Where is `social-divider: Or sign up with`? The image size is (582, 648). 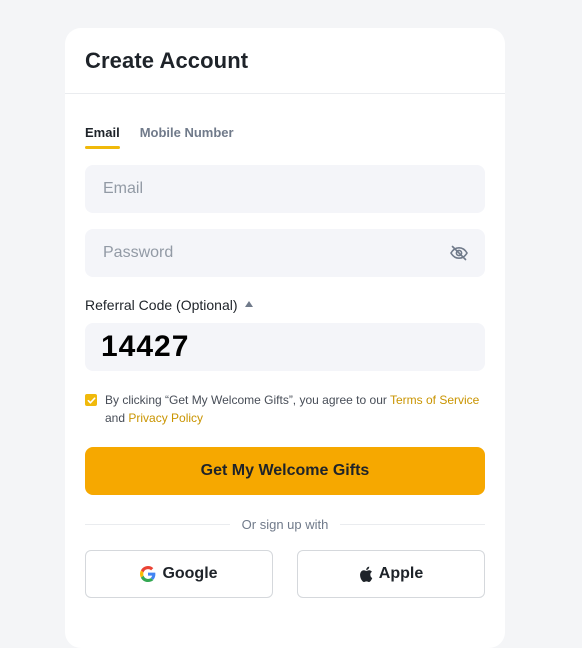 social-divider: Or sign up with is located at coordinates (285, 524).